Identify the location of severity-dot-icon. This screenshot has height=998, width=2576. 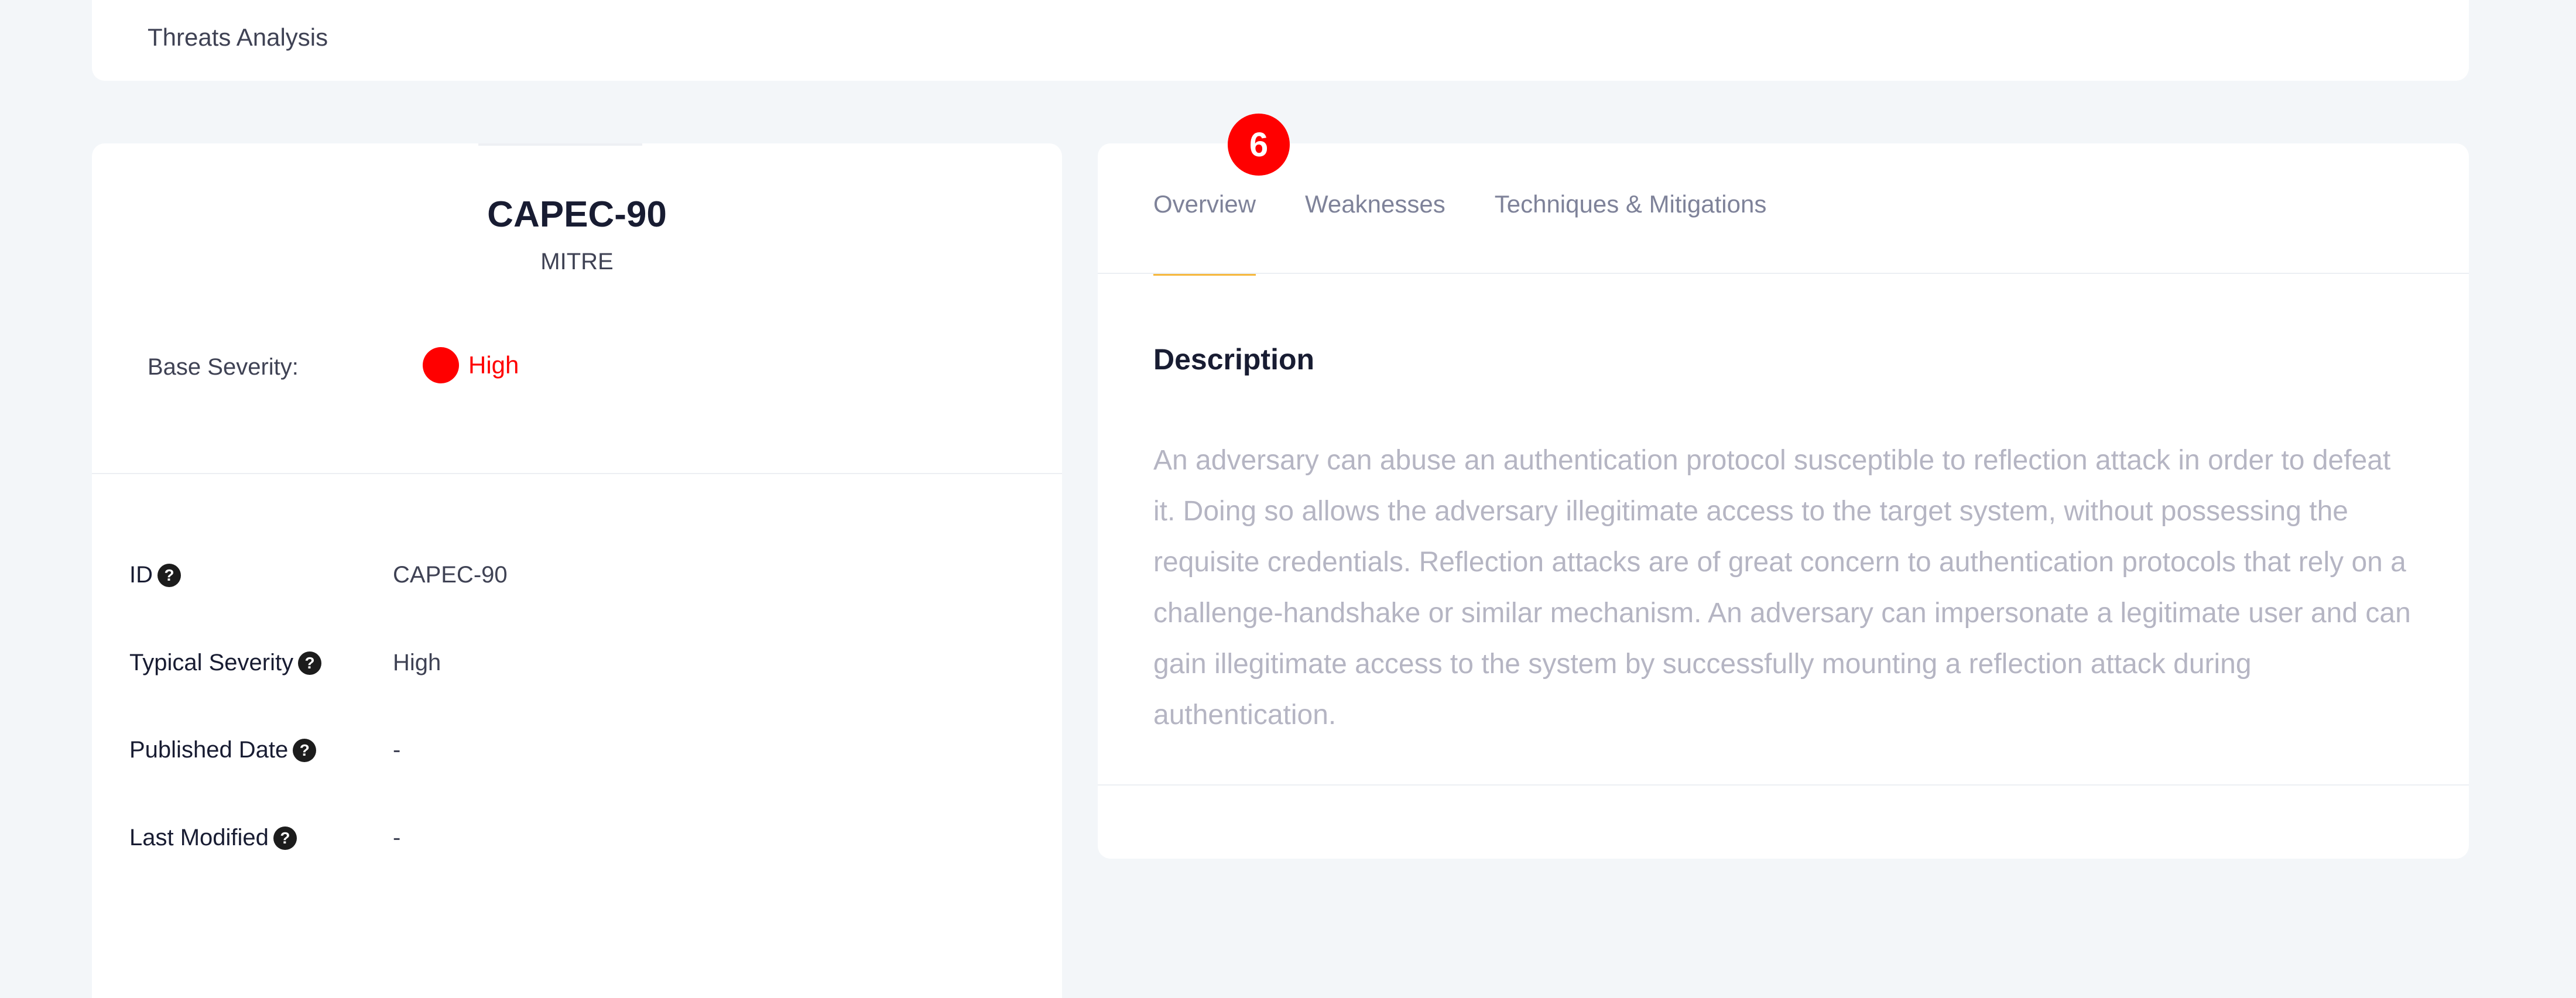
(441, 365).